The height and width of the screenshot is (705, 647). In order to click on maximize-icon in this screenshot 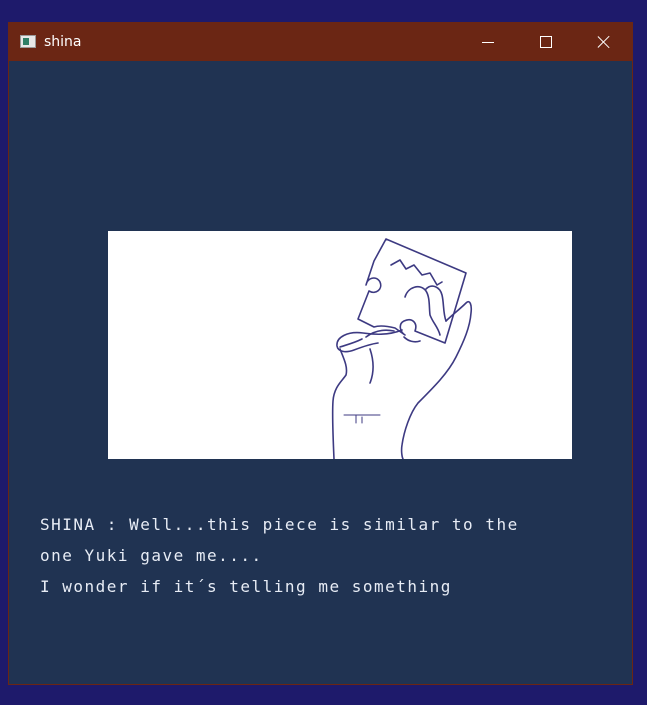, I will do `click(546, 42)`.